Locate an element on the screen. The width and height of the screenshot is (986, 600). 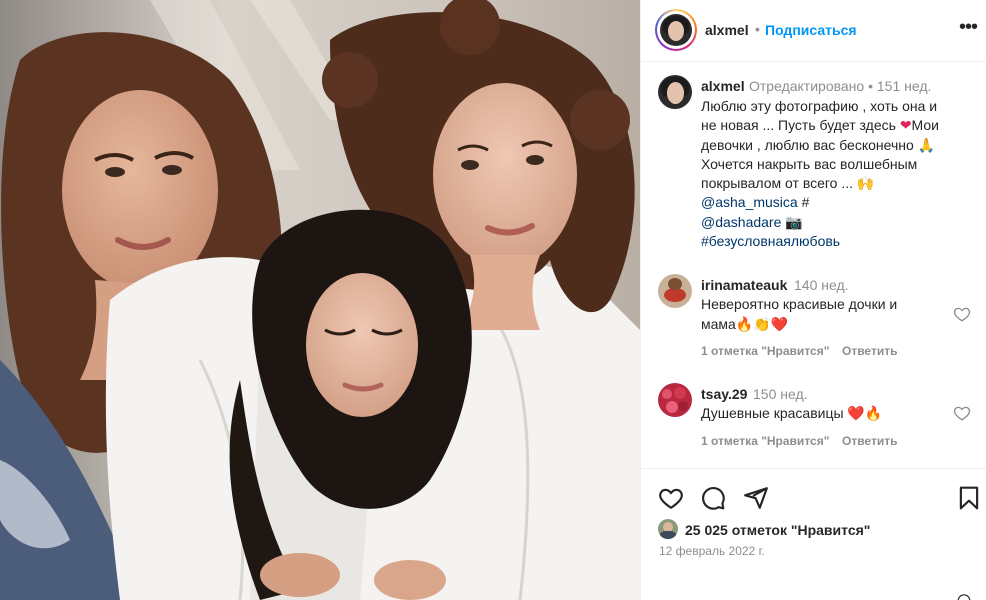
follow-button: Подписаться is located at coordinates (811, 30).